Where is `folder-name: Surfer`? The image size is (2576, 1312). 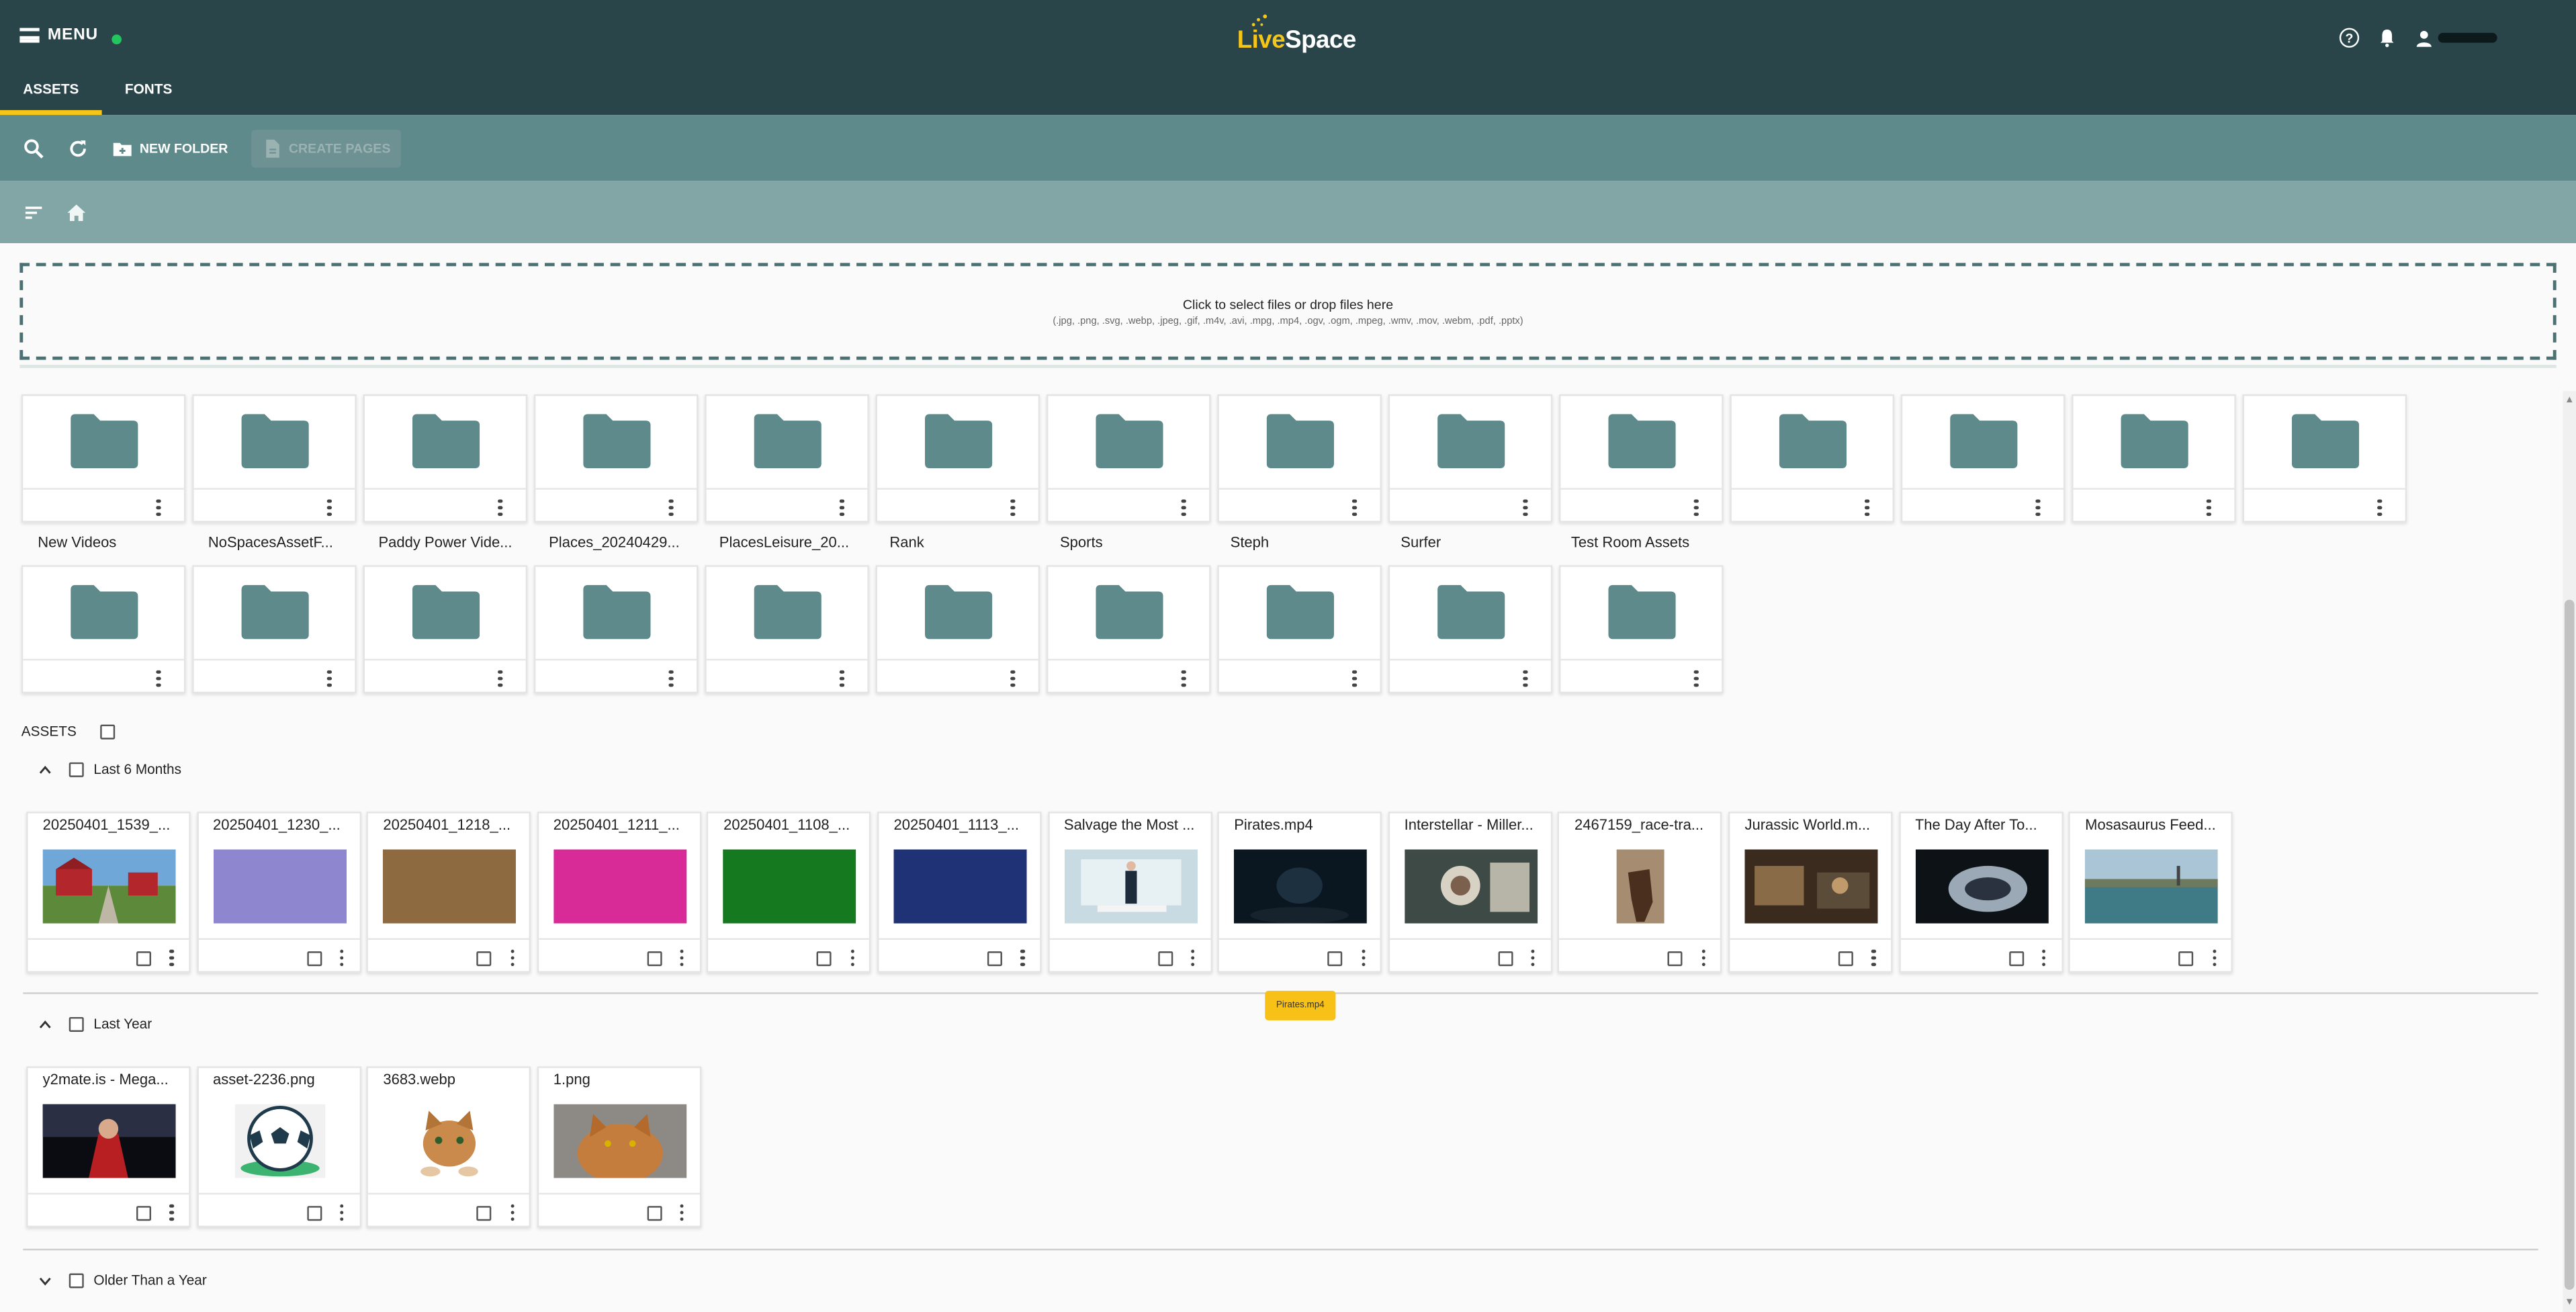
folder-name: Surfer is located at coordinates (1479, 542).